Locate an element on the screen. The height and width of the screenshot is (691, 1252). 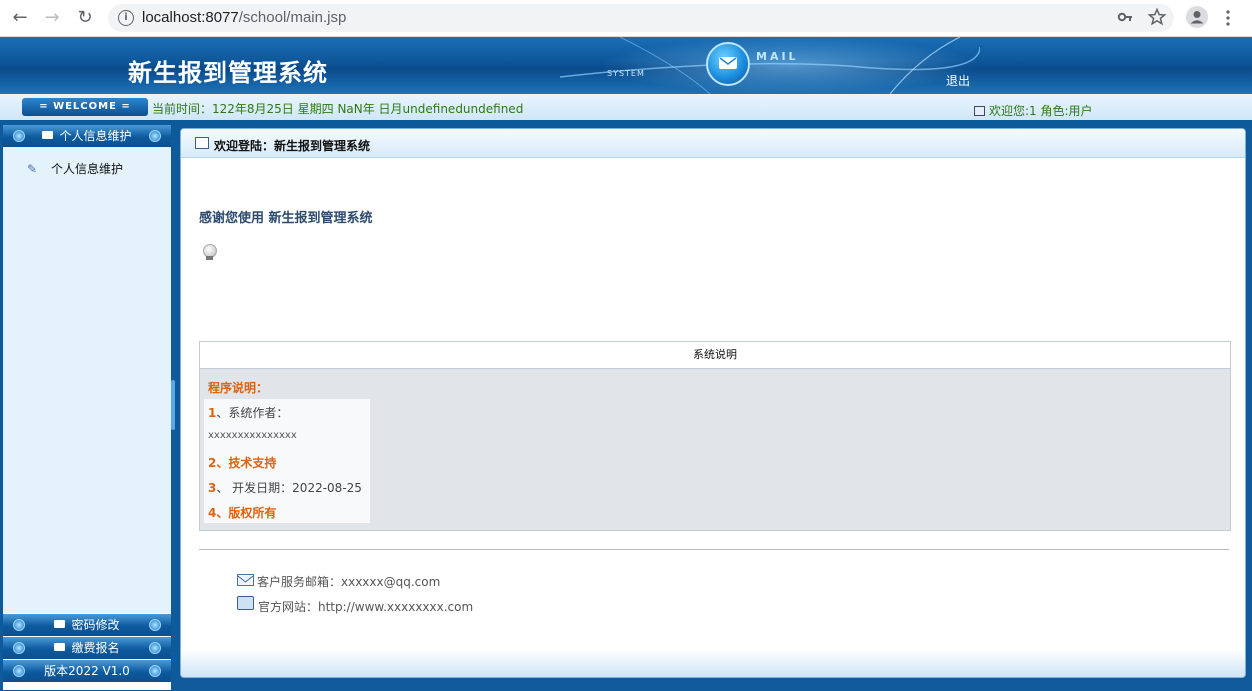
sidebar-section-label: 版本2022 V1.0 is located at coordinates (87, 671).